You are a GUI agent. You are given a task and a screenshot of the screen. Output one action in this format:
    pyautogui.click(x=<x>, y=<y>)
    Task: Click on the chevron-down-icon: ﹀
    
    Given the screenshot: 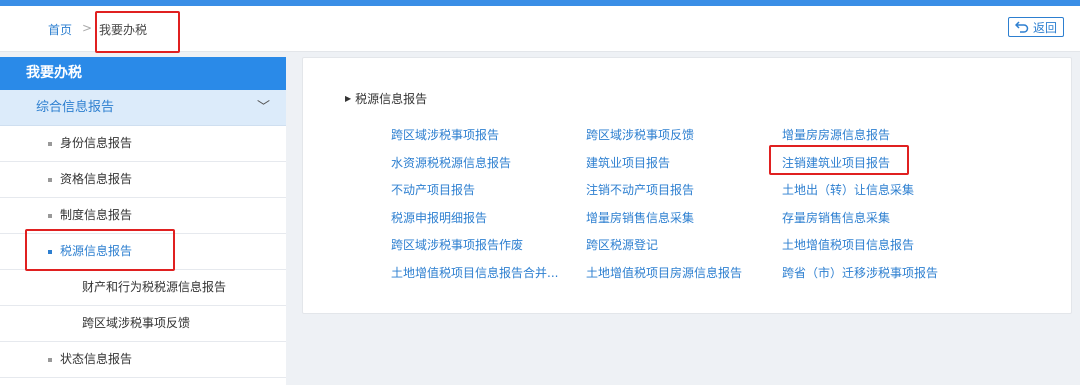 What is the action you would take?
    pyautogui.click(x=263, y=107)
    